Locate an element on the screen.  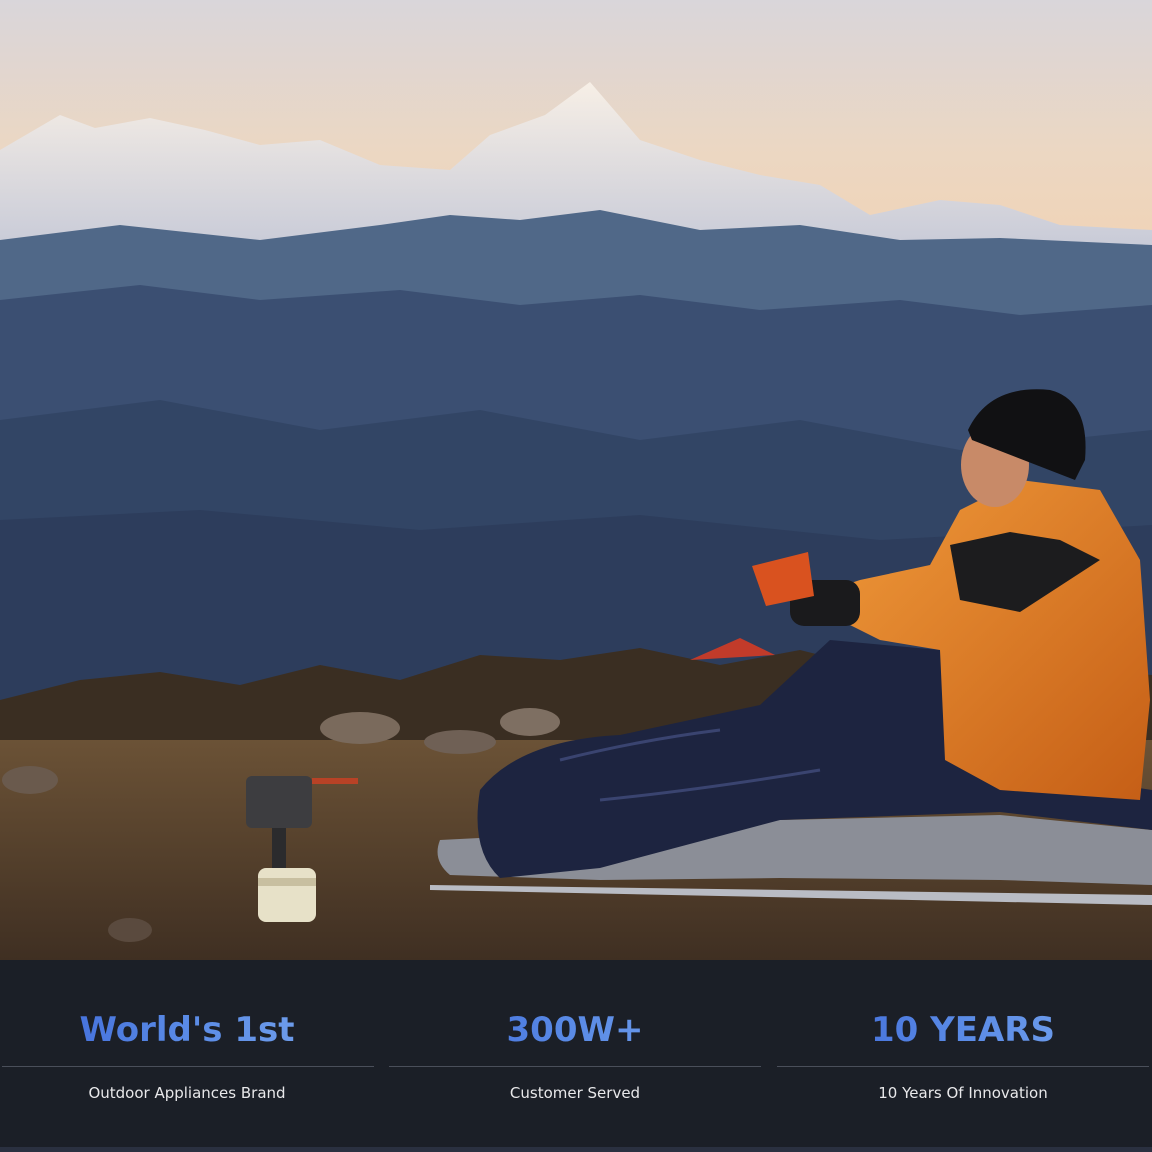
stat-caption: 10 Years Of Innovation is located at coordinates (963, 1093).